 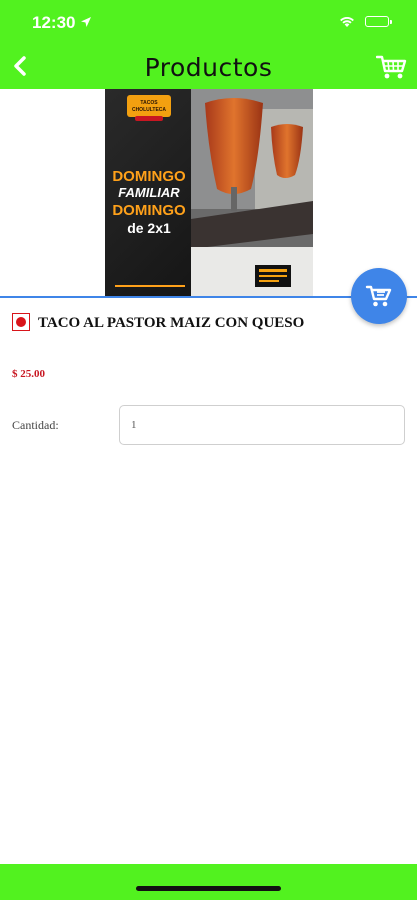 I want to click on status-bar: 12:30, so click(x=208, y=22).